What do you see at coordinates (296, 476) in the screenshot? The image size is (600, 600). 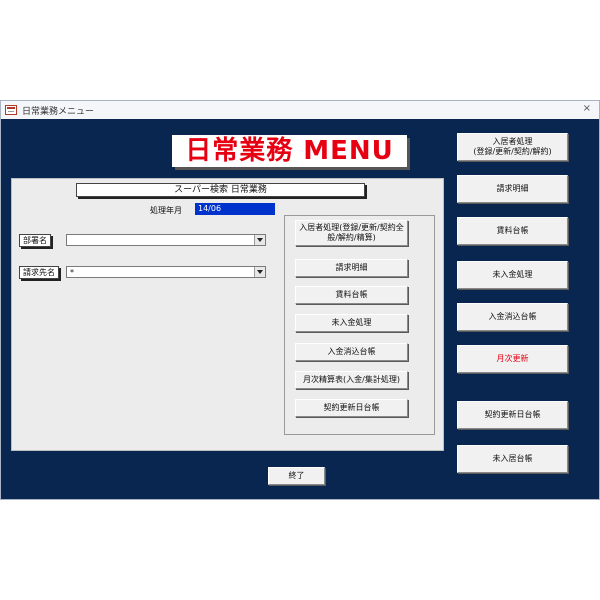 I see `exit-button: 終了` at bounding box center [296, 476].